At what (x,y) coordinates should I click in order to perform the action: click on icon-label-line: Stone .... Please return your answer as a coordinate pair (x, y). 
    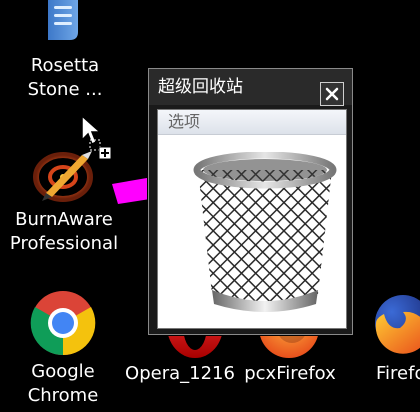
    Looking at the image, I should click on (65, 89).